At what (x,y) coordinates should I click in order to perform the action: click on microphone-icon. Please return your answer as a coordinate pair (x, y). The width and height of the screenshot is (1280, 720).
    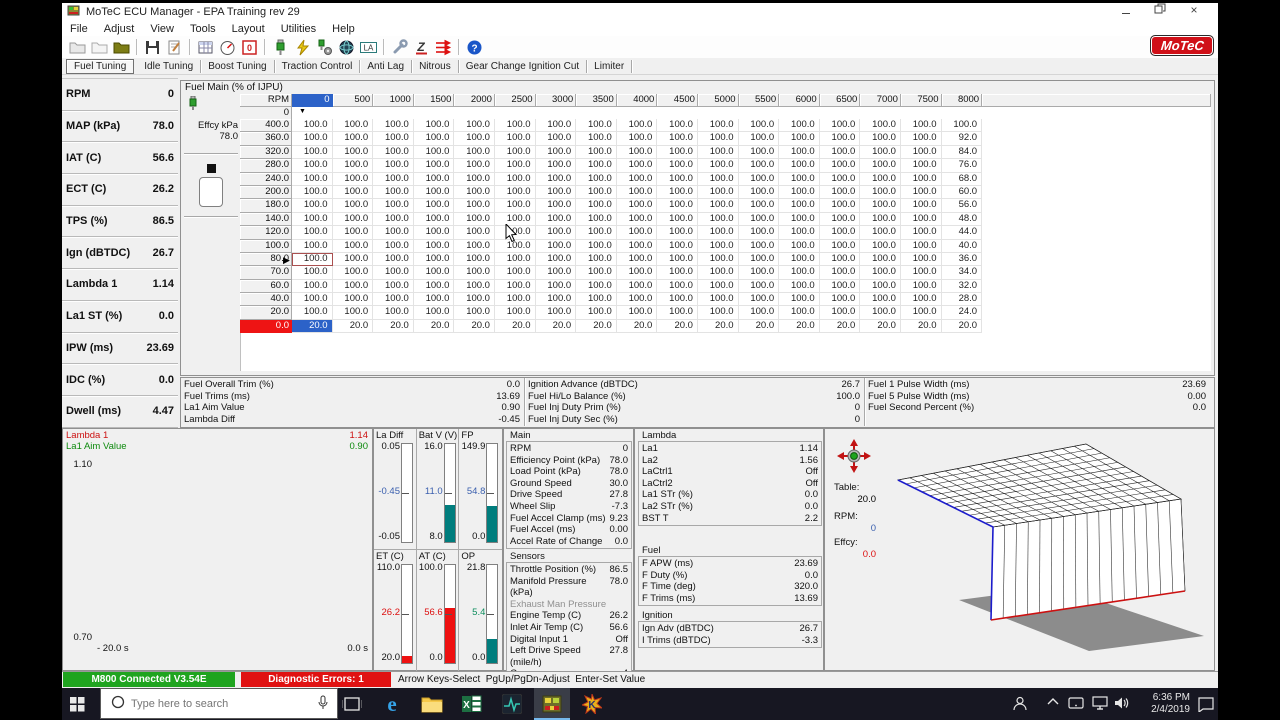
    Looking at the image, I should click on (323, 704).